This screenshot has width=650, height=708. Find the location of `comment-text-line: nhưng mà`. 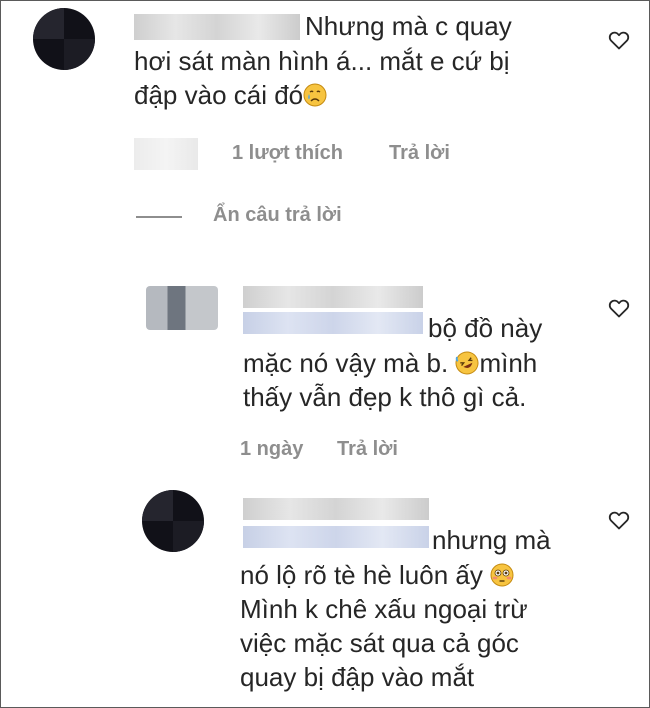

comment-text-line: nhưng mà is located at coordinates (491, 540).